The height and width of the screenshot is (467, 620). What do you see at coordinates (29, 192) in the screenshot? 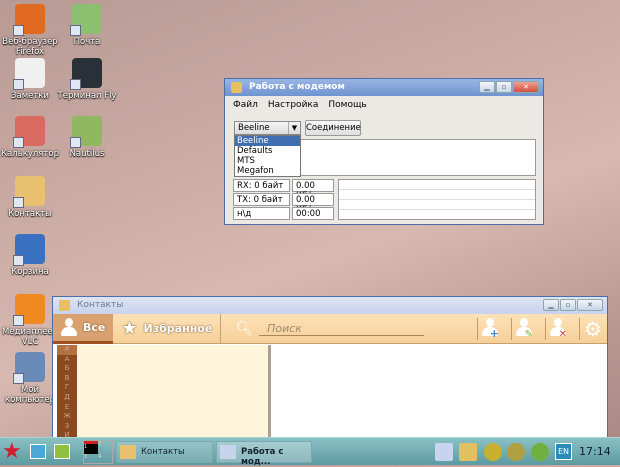
I see `contacts-icon` at bounding box center [29, 192].